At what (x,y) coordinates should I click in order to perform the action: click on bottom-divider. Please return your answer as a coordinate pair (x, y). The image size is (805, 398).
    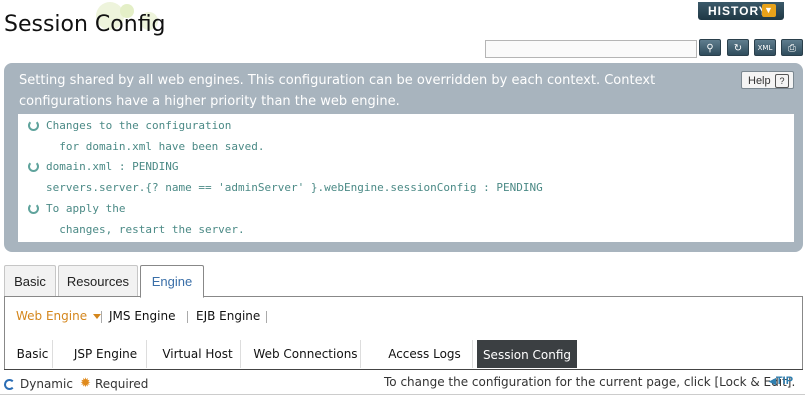
    Looking at the image, I should click on (402, 394).